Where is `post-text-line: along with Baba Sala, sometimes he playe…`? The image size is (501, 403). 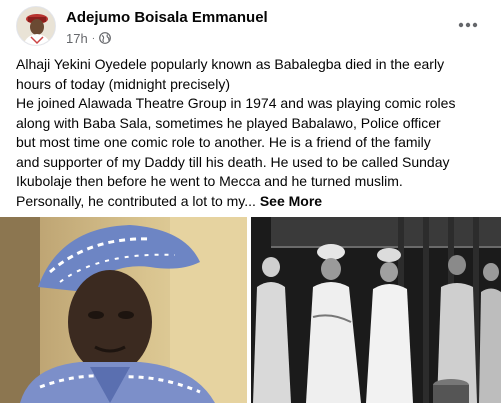
post-text-line: along with Baba Sala, sometimes he playe… is located at coordinates (228, 122).